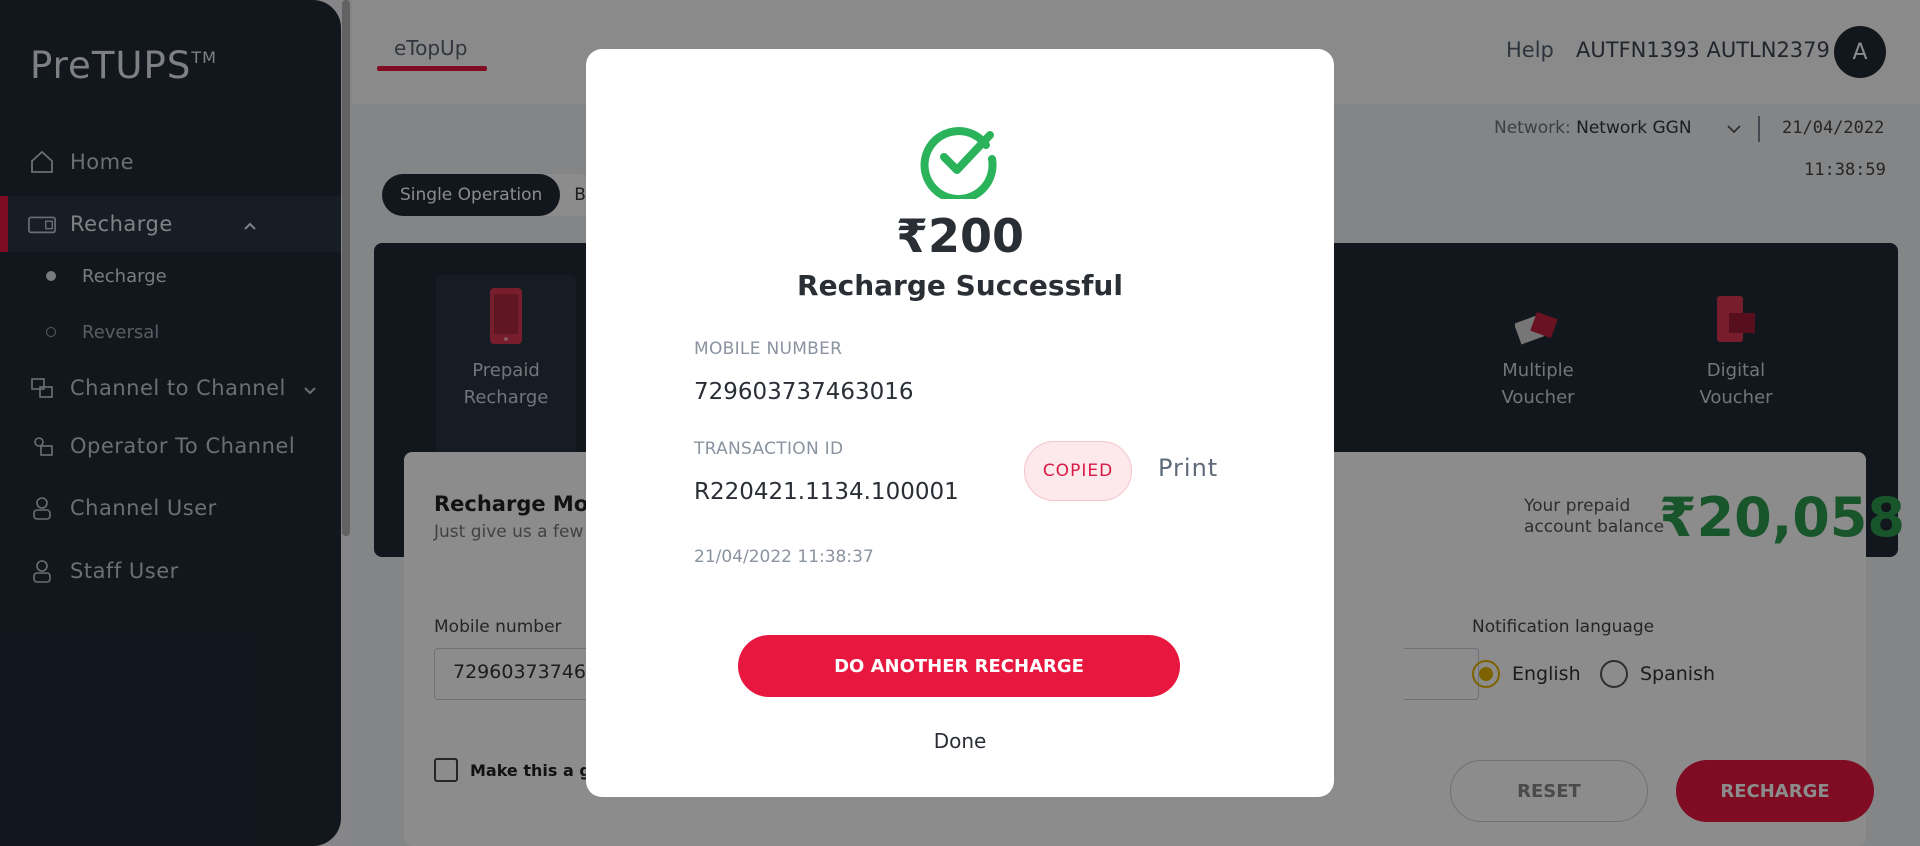 This screenshot has width=1920, height=846. What do you see at coordinates (1188, 468) in the screenshot?
I see `print-button: Print` at bounding box center [1188, 468].